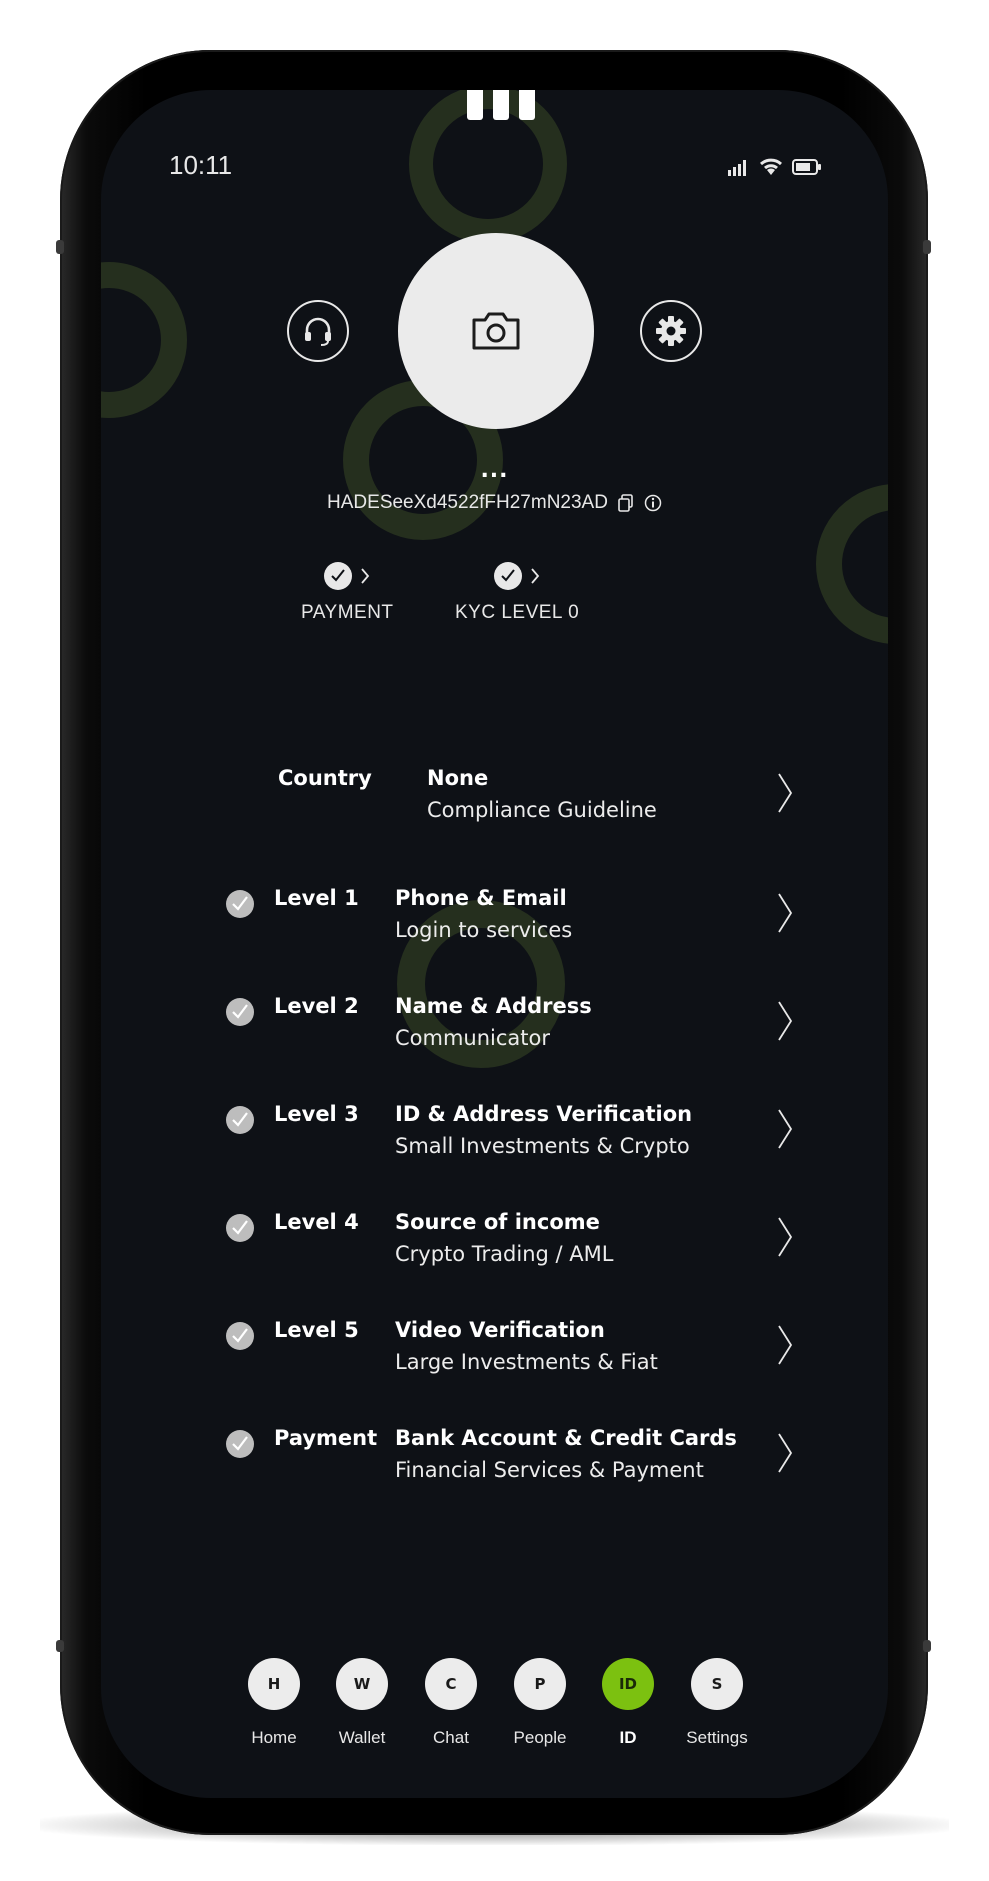  What do you see at coordinates (467, 502) in the screenshot?
I see `wallet-address: HADESeeXd4522fFH27mN23AD` at bounding box center [467, 502].